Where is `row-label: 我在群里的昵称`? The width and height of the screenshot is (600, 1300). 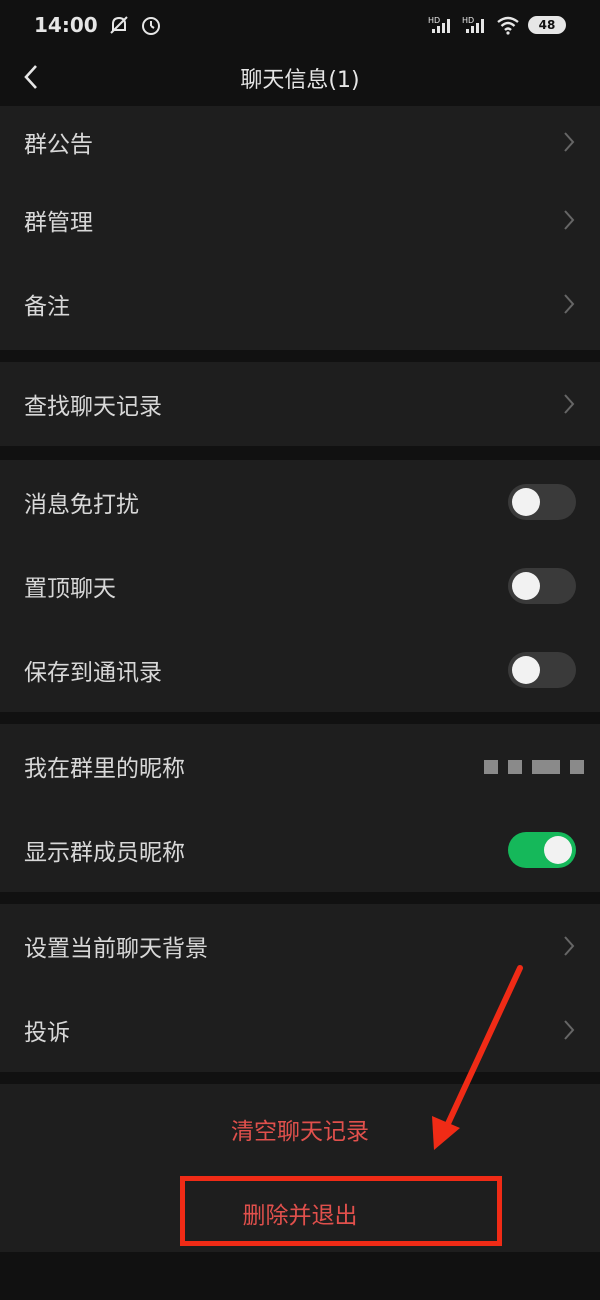
row-label: 我在群里的昵称 is located at coordinates (104, 769).